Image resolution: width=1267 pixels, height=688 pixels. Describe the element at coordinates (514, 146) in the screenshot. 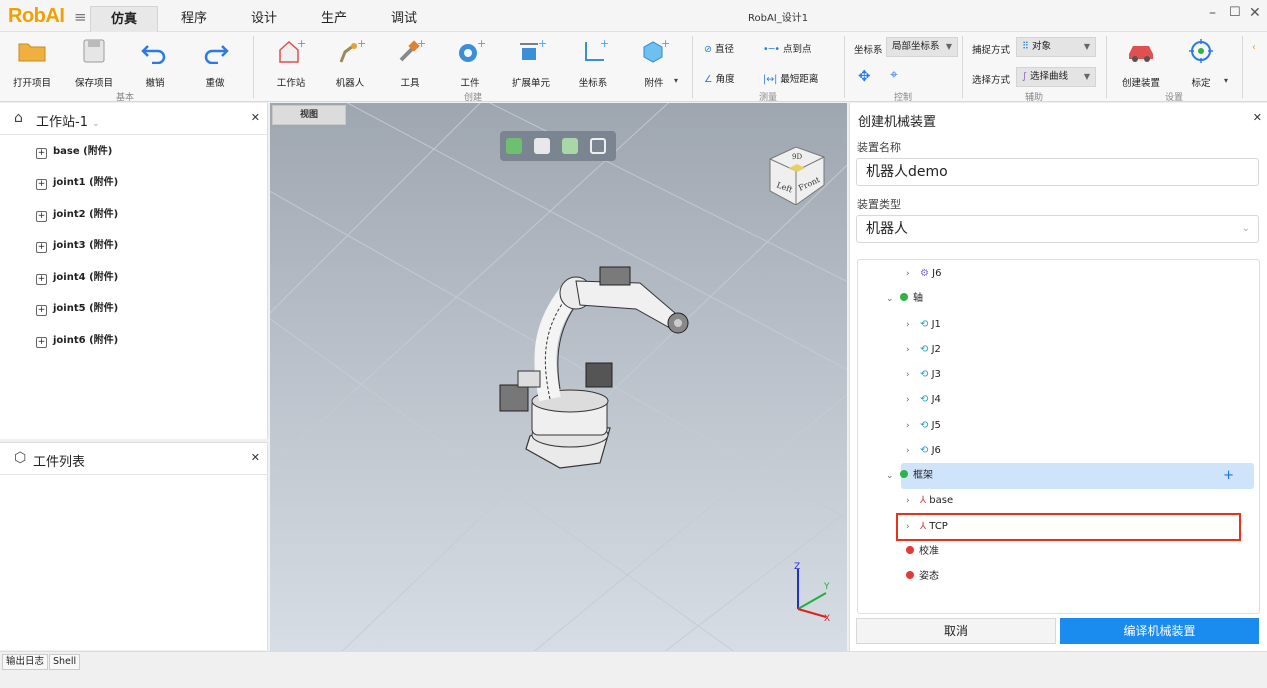

I see `view-shaded-icon` at that location.